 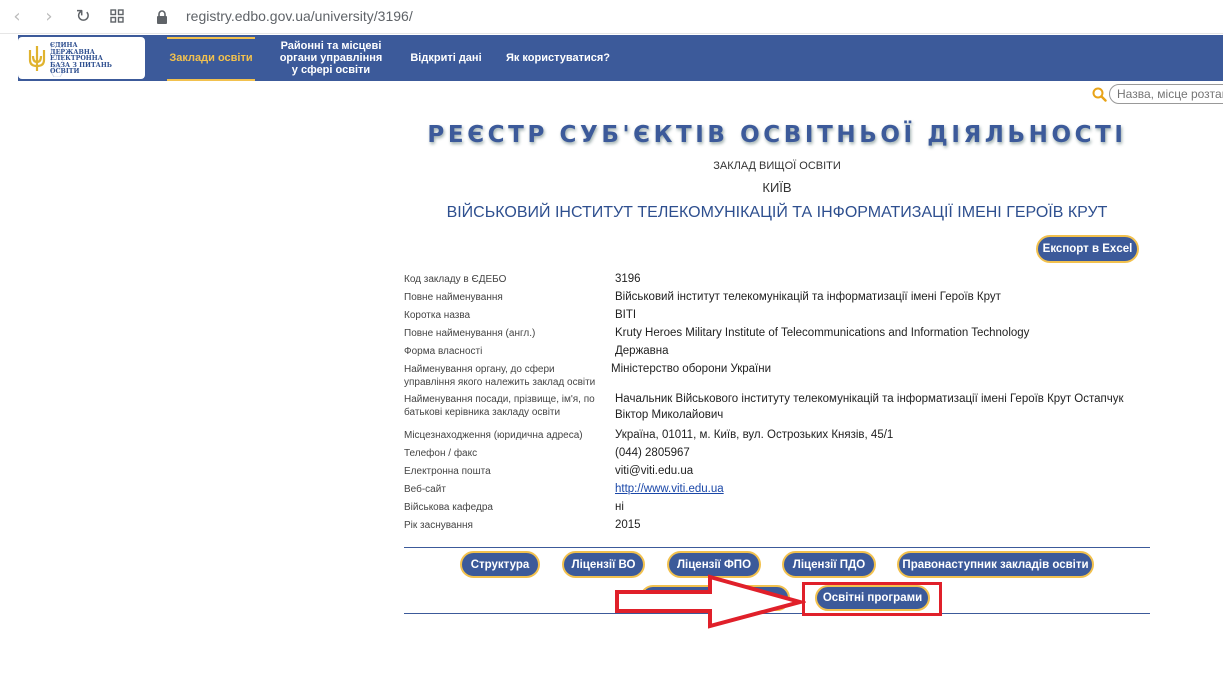 What do you see at coordinates (437, 315) in the screenshot?
I see `info-key: Коротка назва` at bounding box center [437, 315].